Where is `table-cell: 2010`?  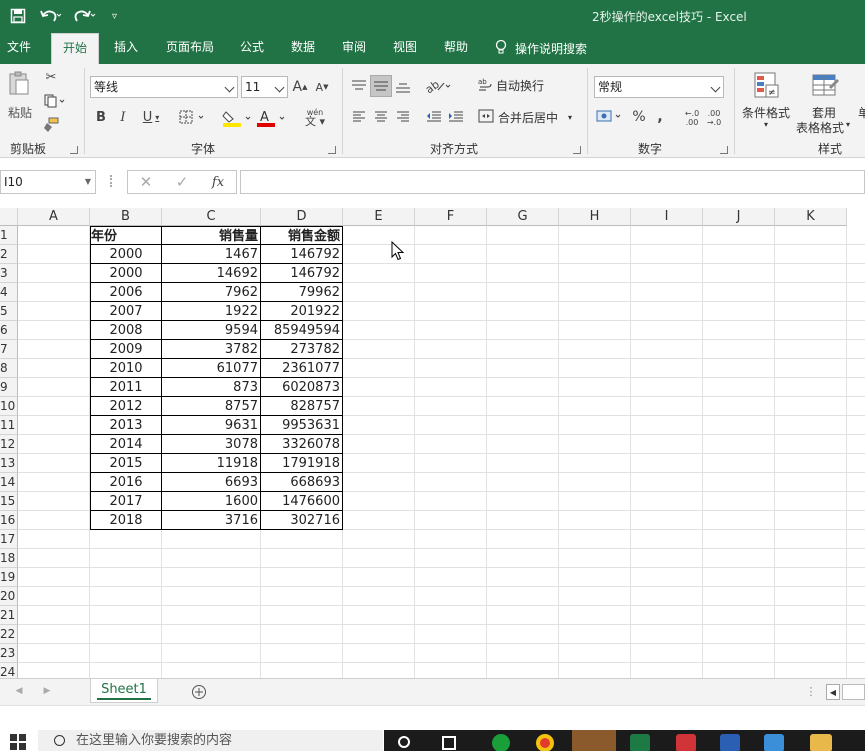 table-cell: 2010 is located at coordinates (126, 368).